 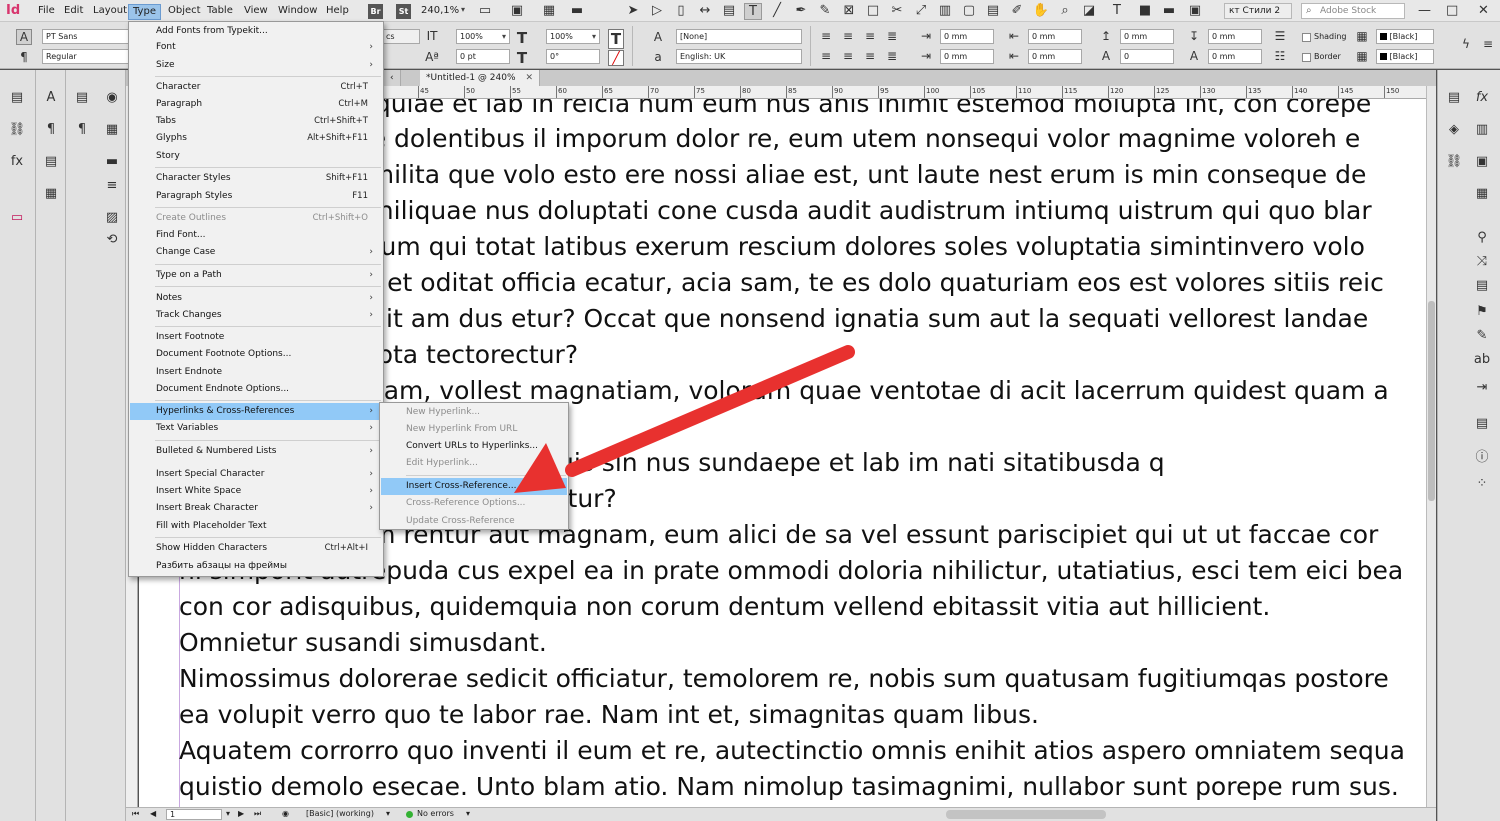 I want to click on type-menu-item: Paragraph Styles F11, so click(x=256, y=196).